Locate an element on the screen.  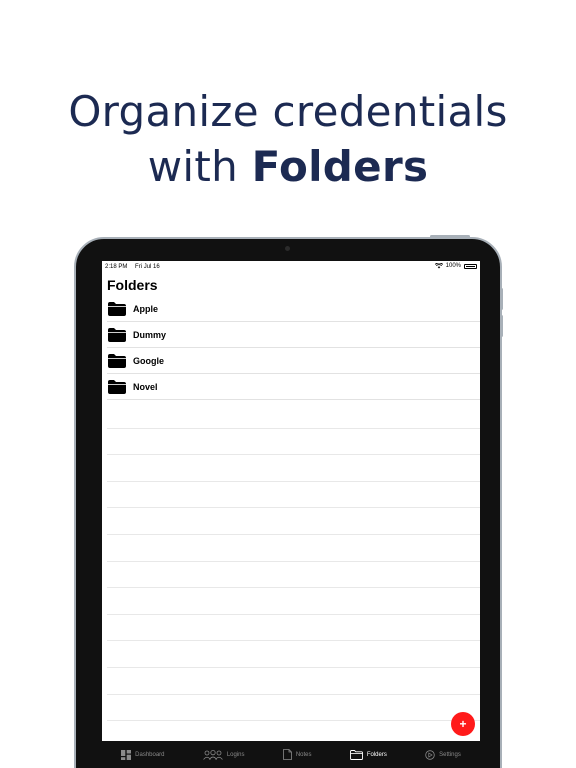
tab-folders: Folders is located at coordinates (368, 754).